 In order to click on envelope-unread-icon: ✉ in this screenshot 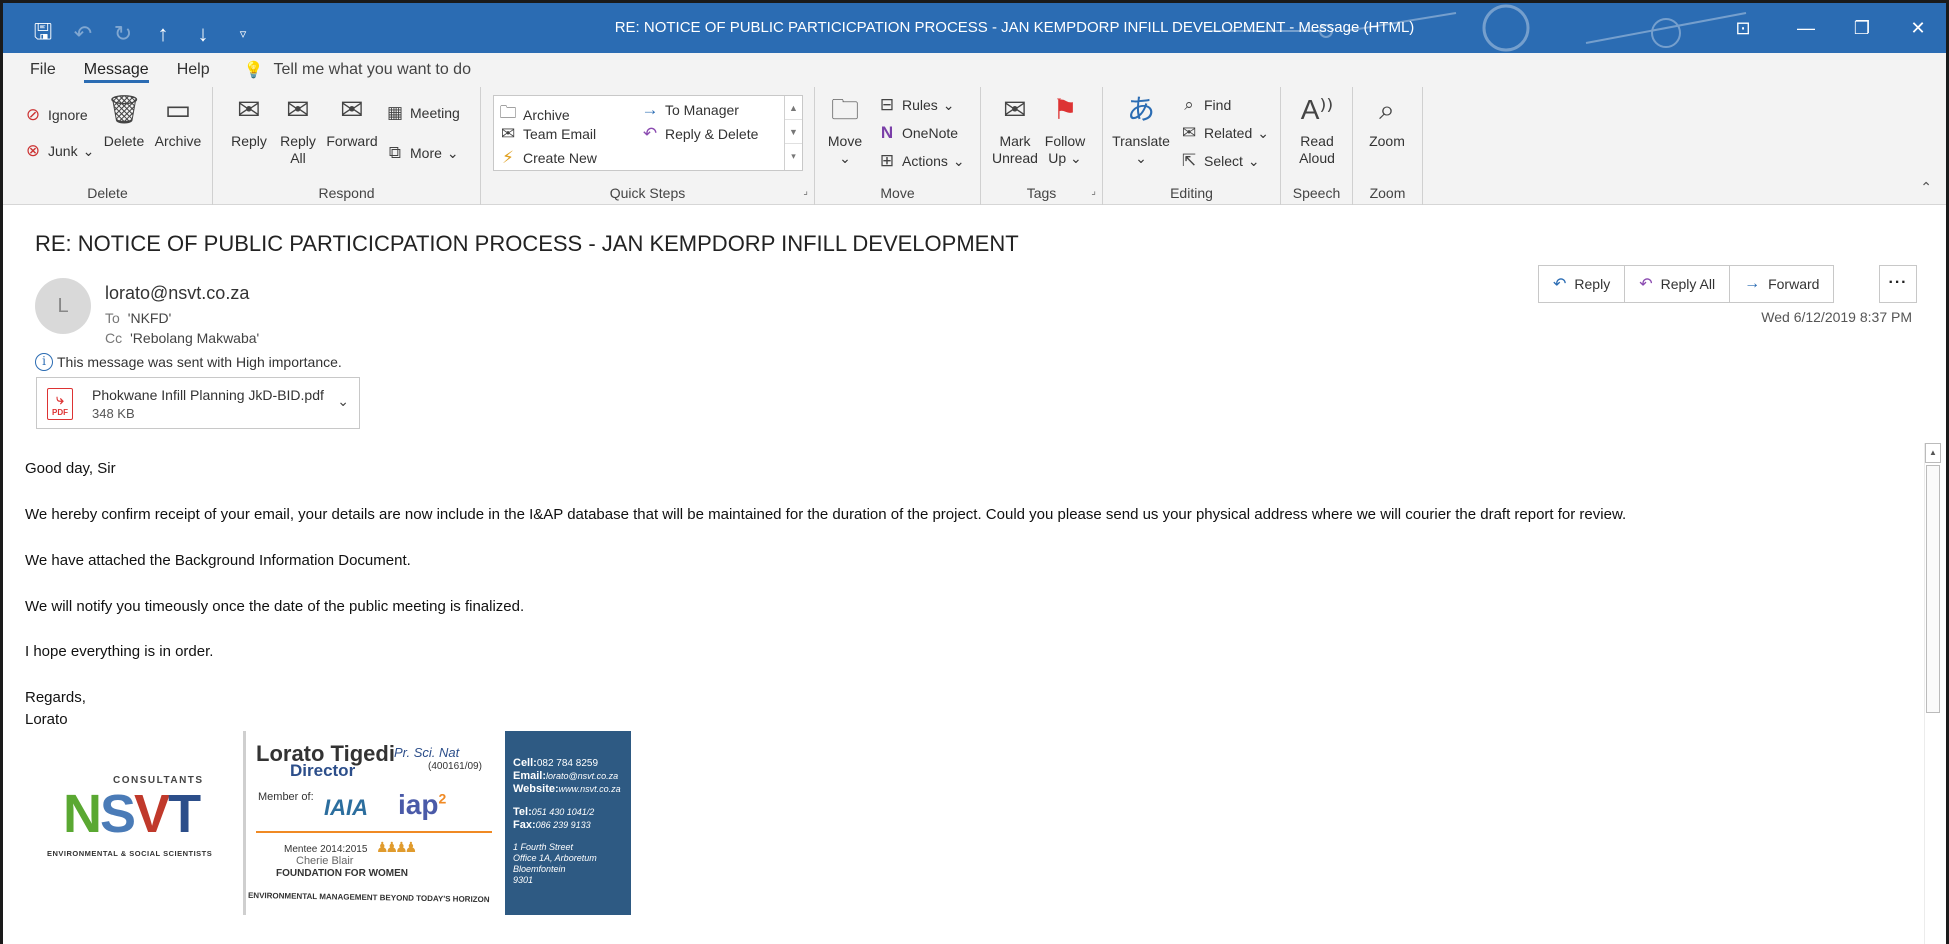, I will do `click(1015, 109)`.